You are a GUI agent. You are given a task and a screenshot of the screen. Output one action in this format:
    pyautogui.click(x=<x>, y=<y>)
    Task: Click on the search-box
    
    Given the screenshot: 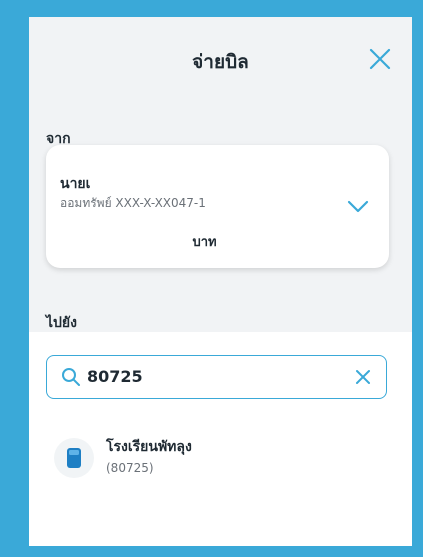 What is the action you would take?
    pyautogui.click(x=216, y=377)
    